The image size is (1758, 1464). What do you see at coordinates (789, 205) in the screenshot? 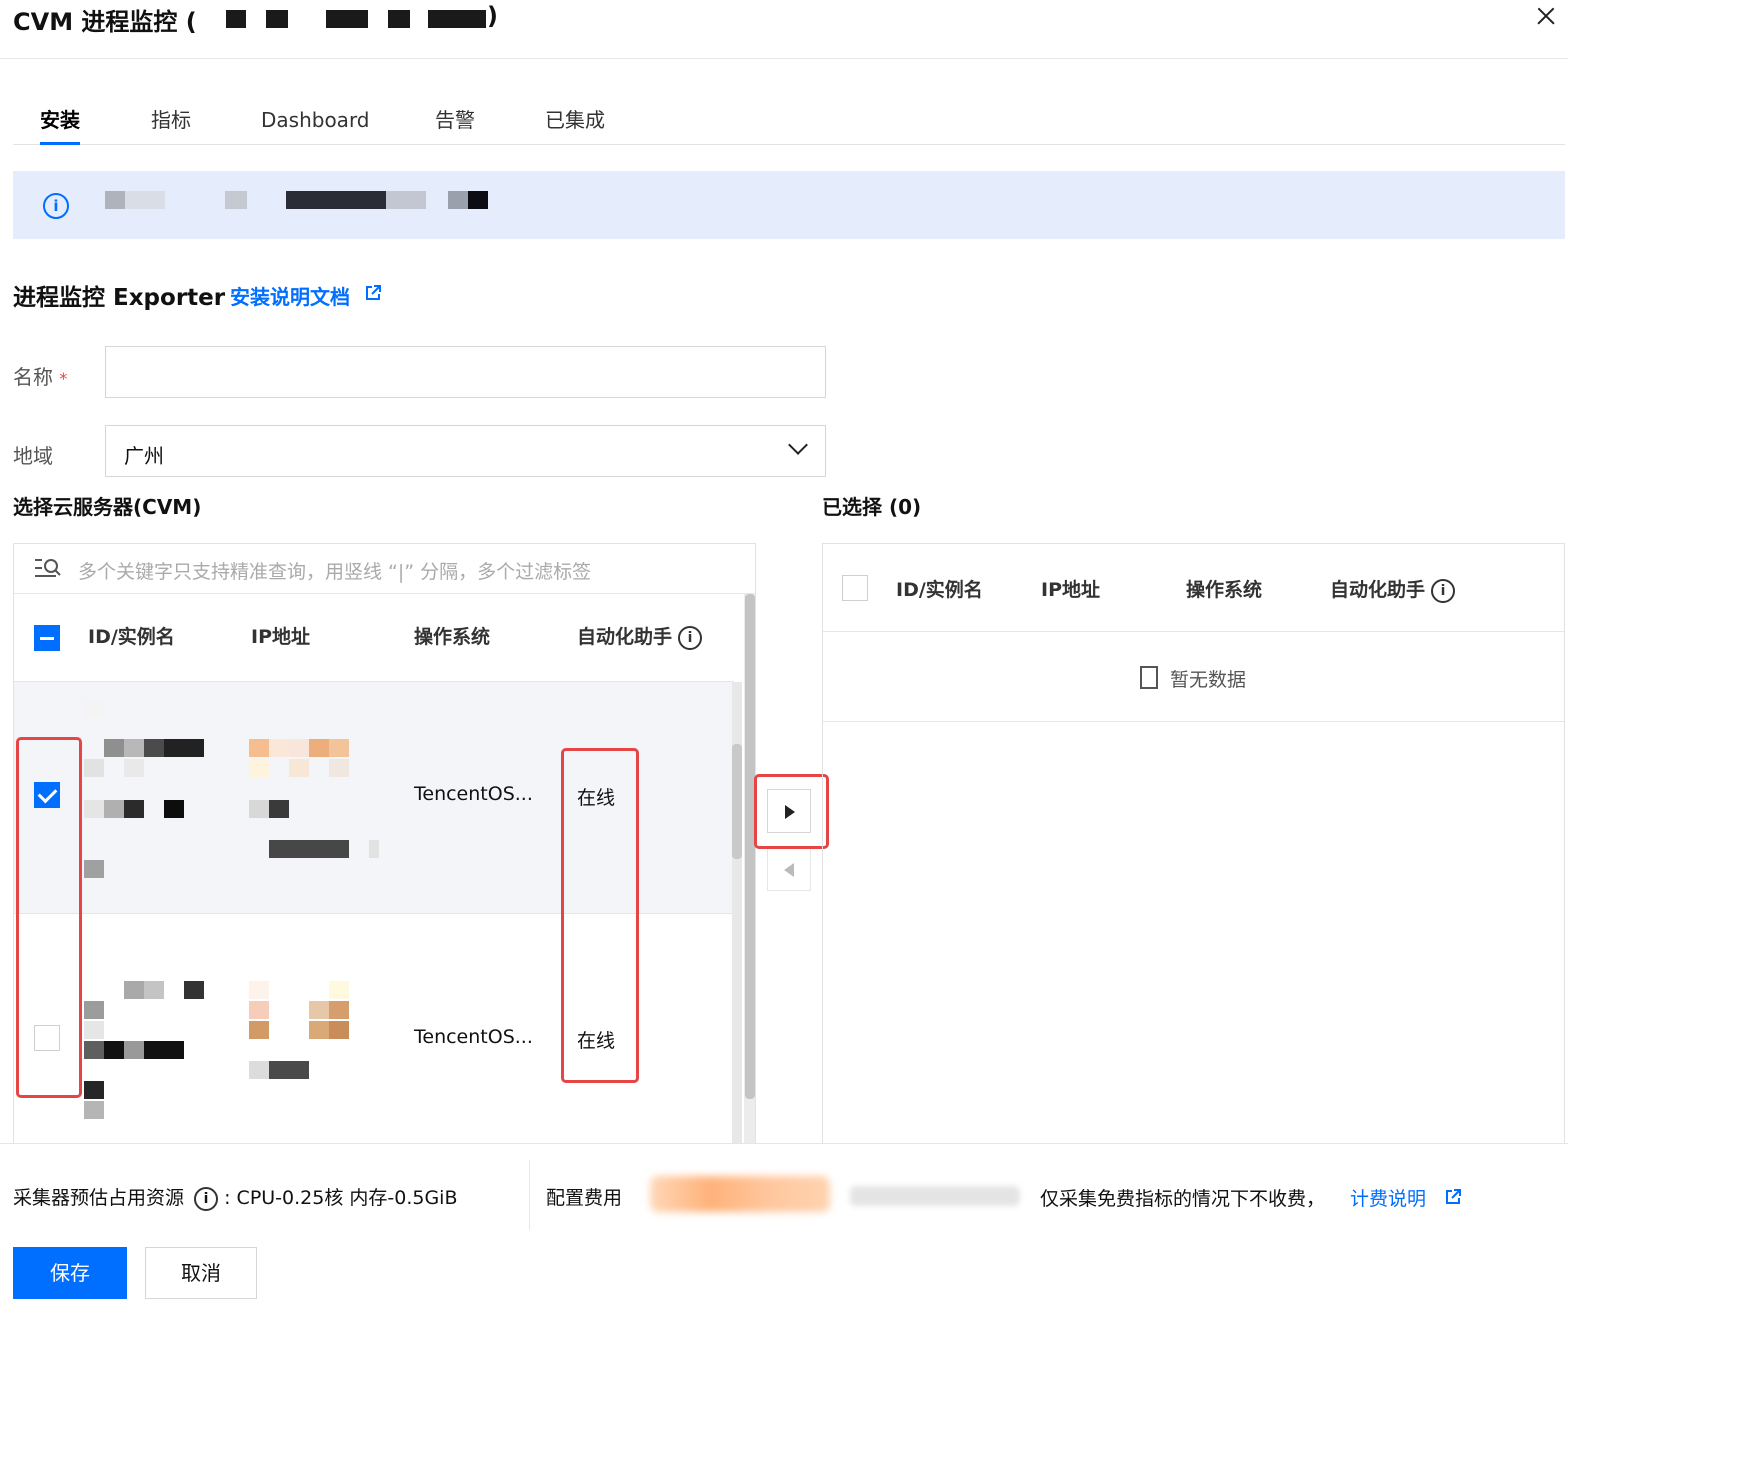
I see `info-banner: i` at bounding box center [789, 205].